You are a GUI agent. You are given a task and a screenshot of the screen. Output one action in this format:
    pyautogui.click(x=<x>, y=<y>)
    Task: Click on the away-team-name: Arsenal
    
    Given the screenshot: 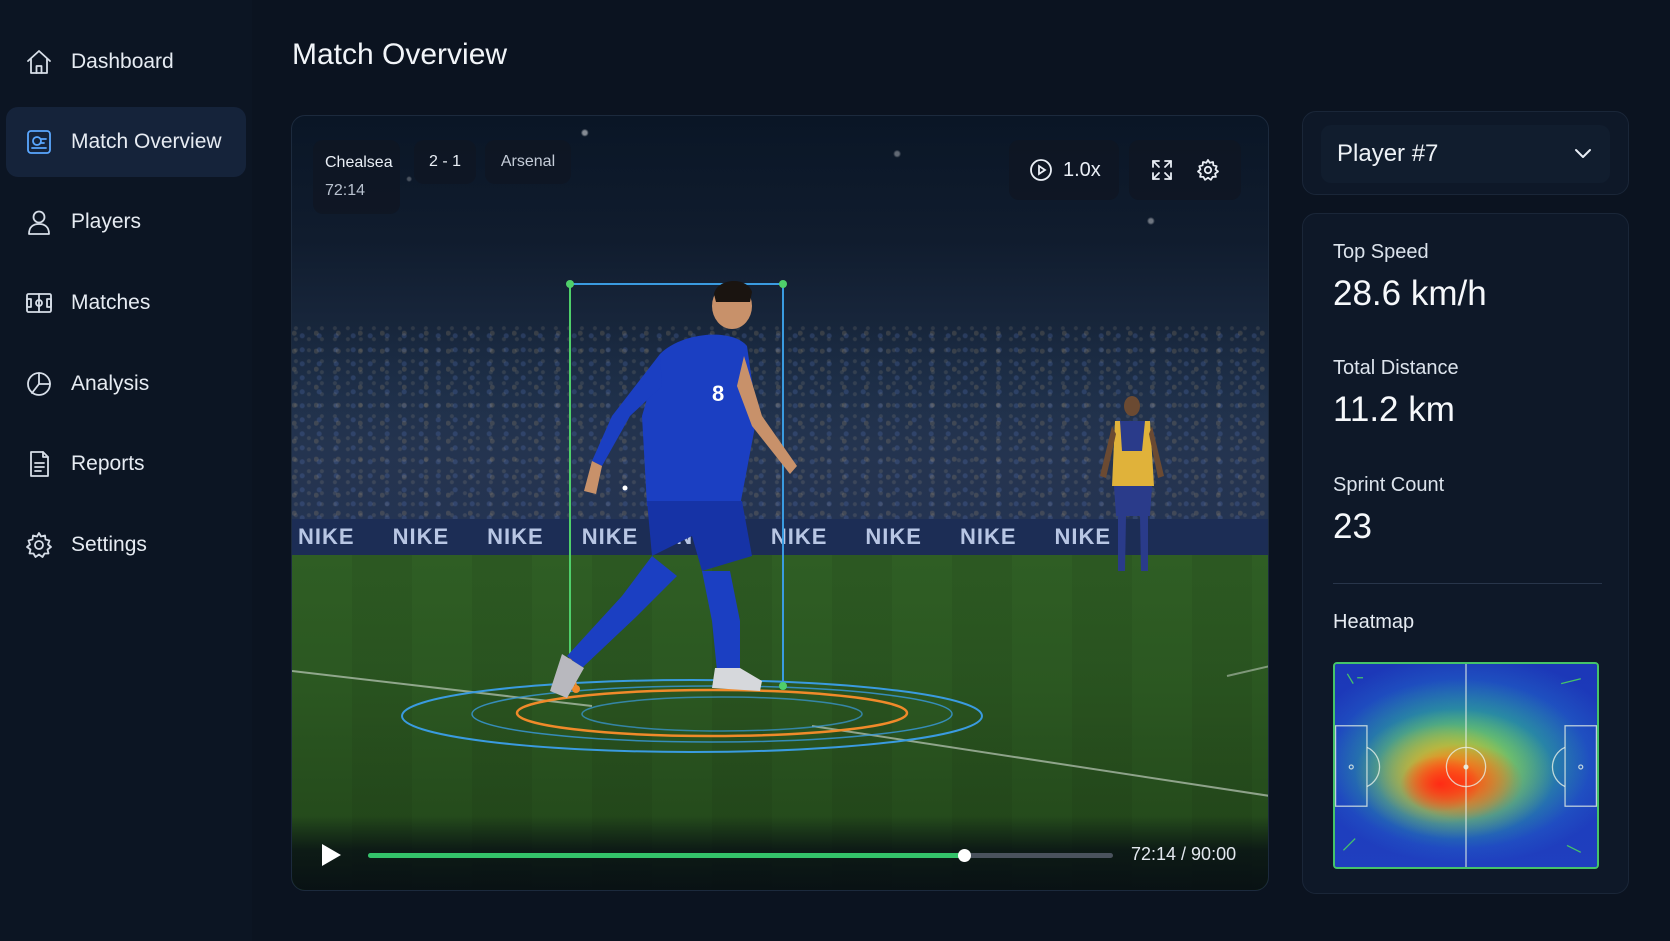 What is the action you would take?
    pyautogui.click(x=528, y=161)
    